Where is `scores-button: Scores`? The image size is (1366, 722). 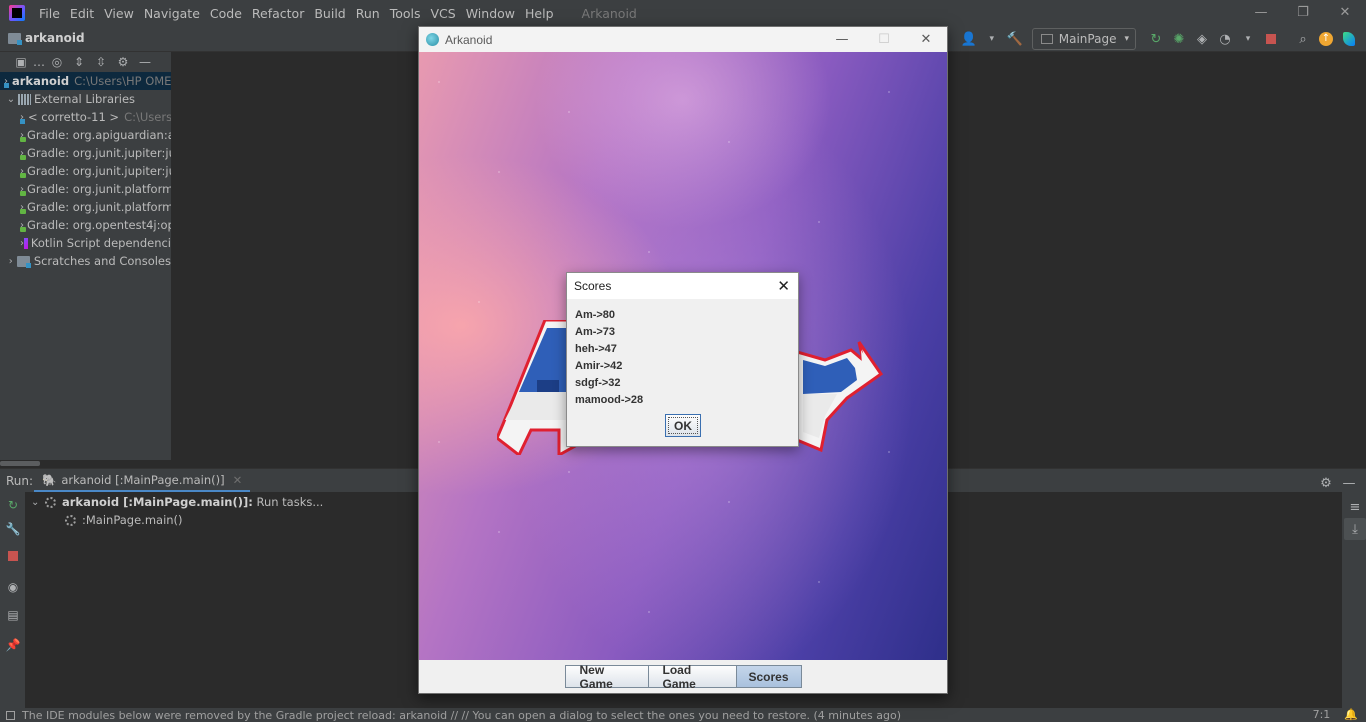 scores-button: Scores is located at coordinates (769, 676).